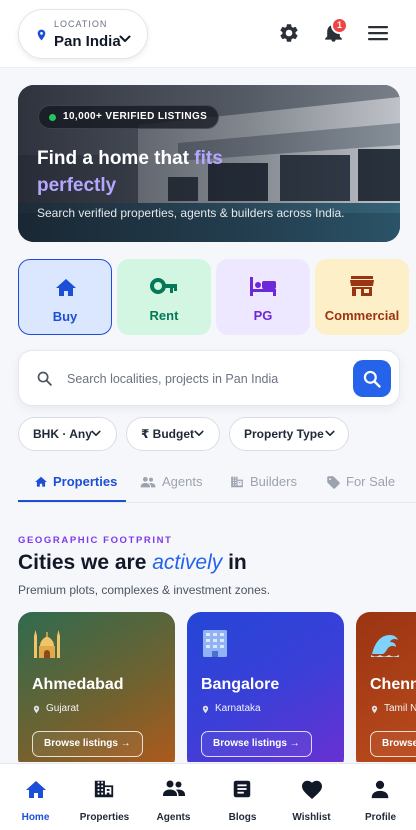 Image resolution: width=416 pixels, height=830 pixels. What do you see at coordinates (187, 562) in the screenshot?
I see `section-title-accent: actively` at bounding box center [187, 562].